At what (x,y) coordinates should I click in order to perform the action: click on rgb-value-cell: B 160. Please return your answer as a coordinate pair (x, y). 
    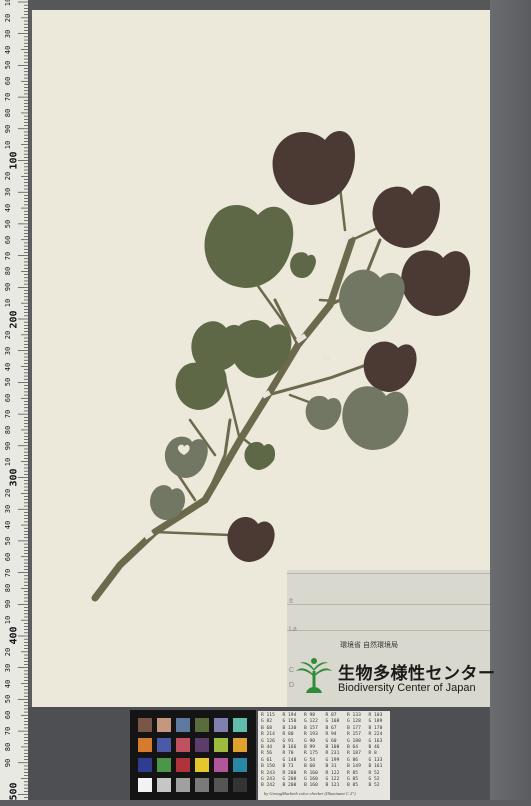
    Looking at the image, I should click on (311, 786).